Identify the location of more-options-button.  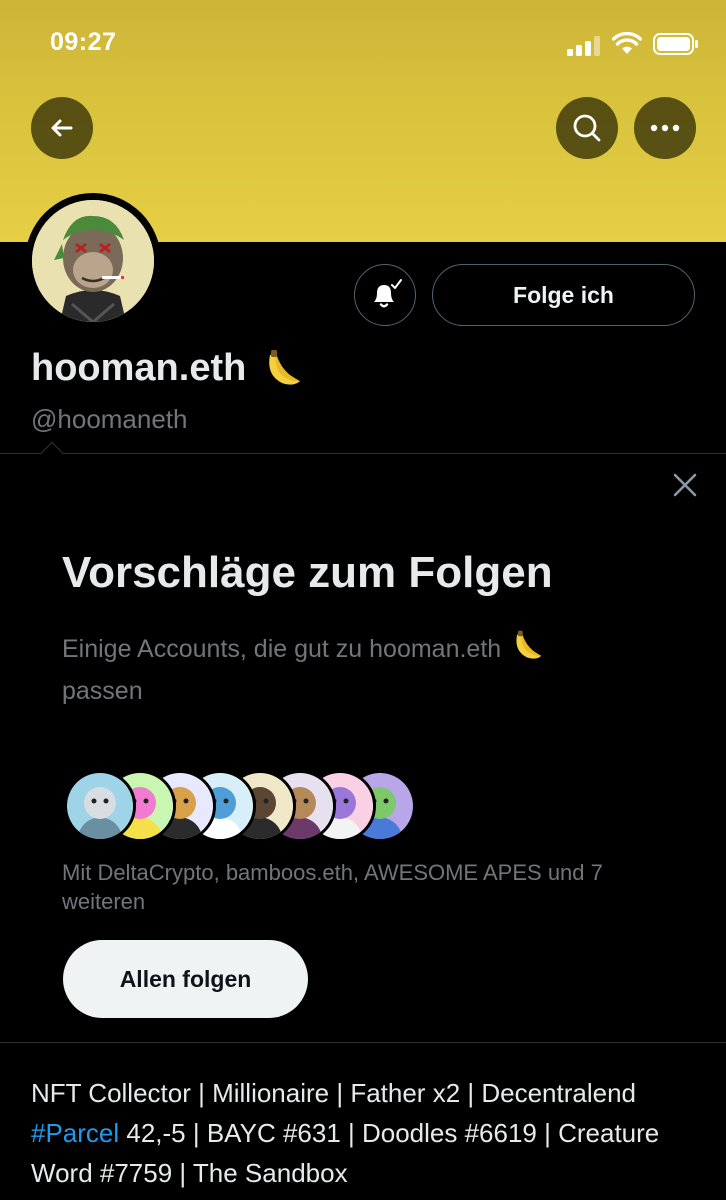
(665, 128).